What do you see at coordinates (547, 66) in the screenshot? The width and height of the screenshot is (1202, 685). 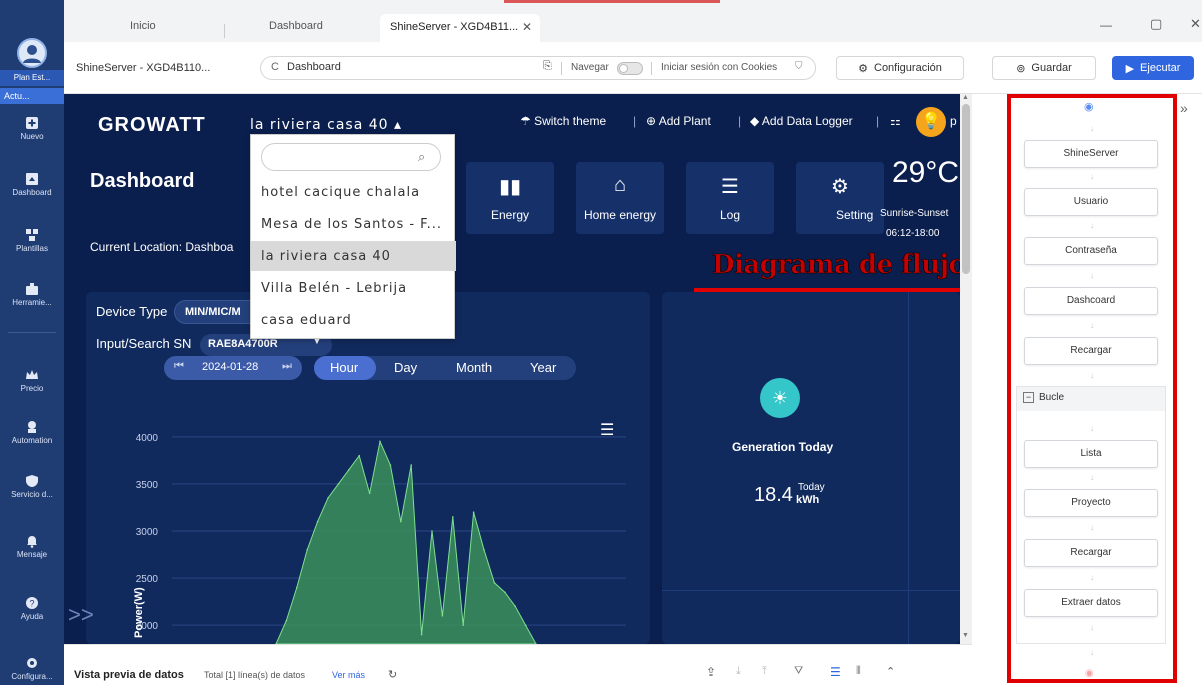 I see `copy-icon: ⎘` at bounding box center [547, 66].